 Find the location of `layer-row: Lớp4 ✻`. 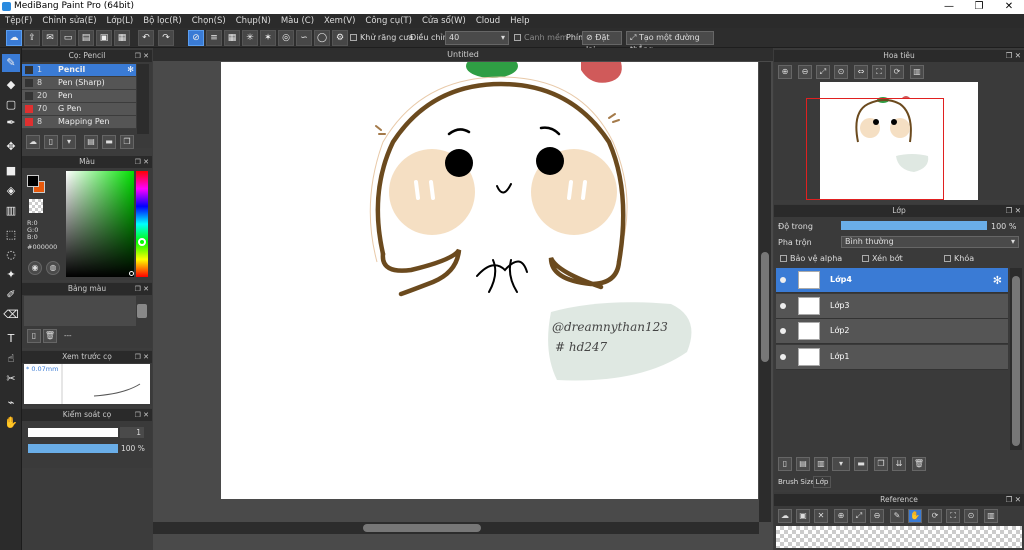

layer-row: Lớp4 ✻ is located at coordinates (892, 280).